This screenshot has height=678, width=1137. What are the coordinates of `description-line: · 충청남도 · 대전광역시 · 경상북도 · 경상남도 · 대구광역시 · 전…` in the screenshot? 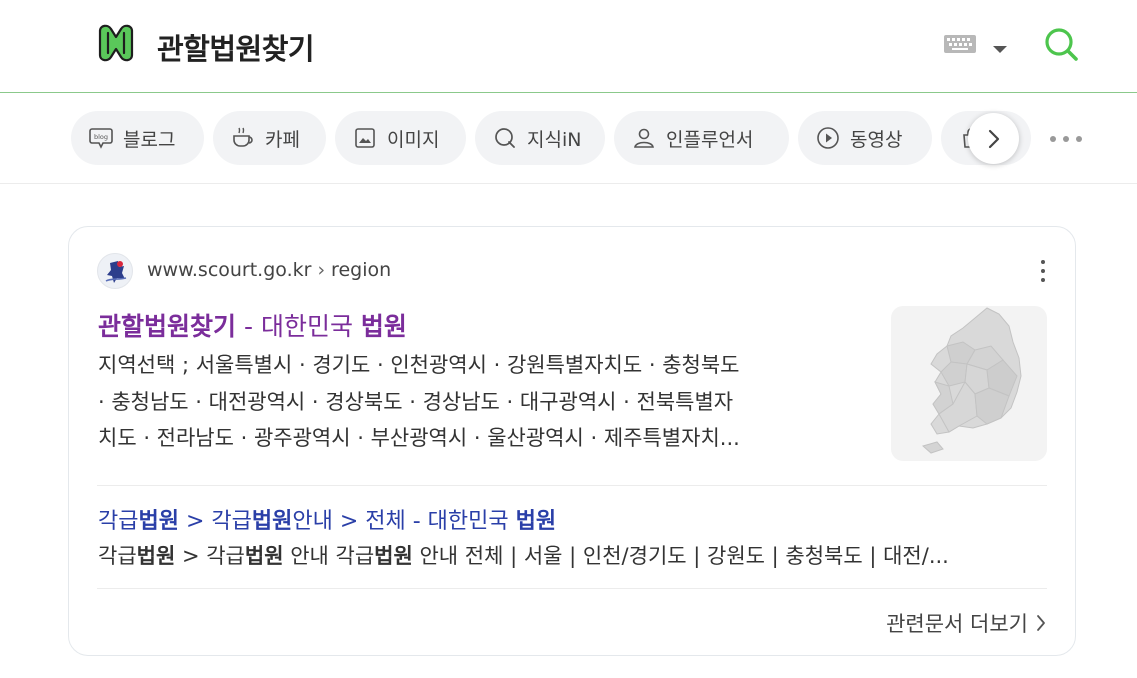 It's located at (416, 401).